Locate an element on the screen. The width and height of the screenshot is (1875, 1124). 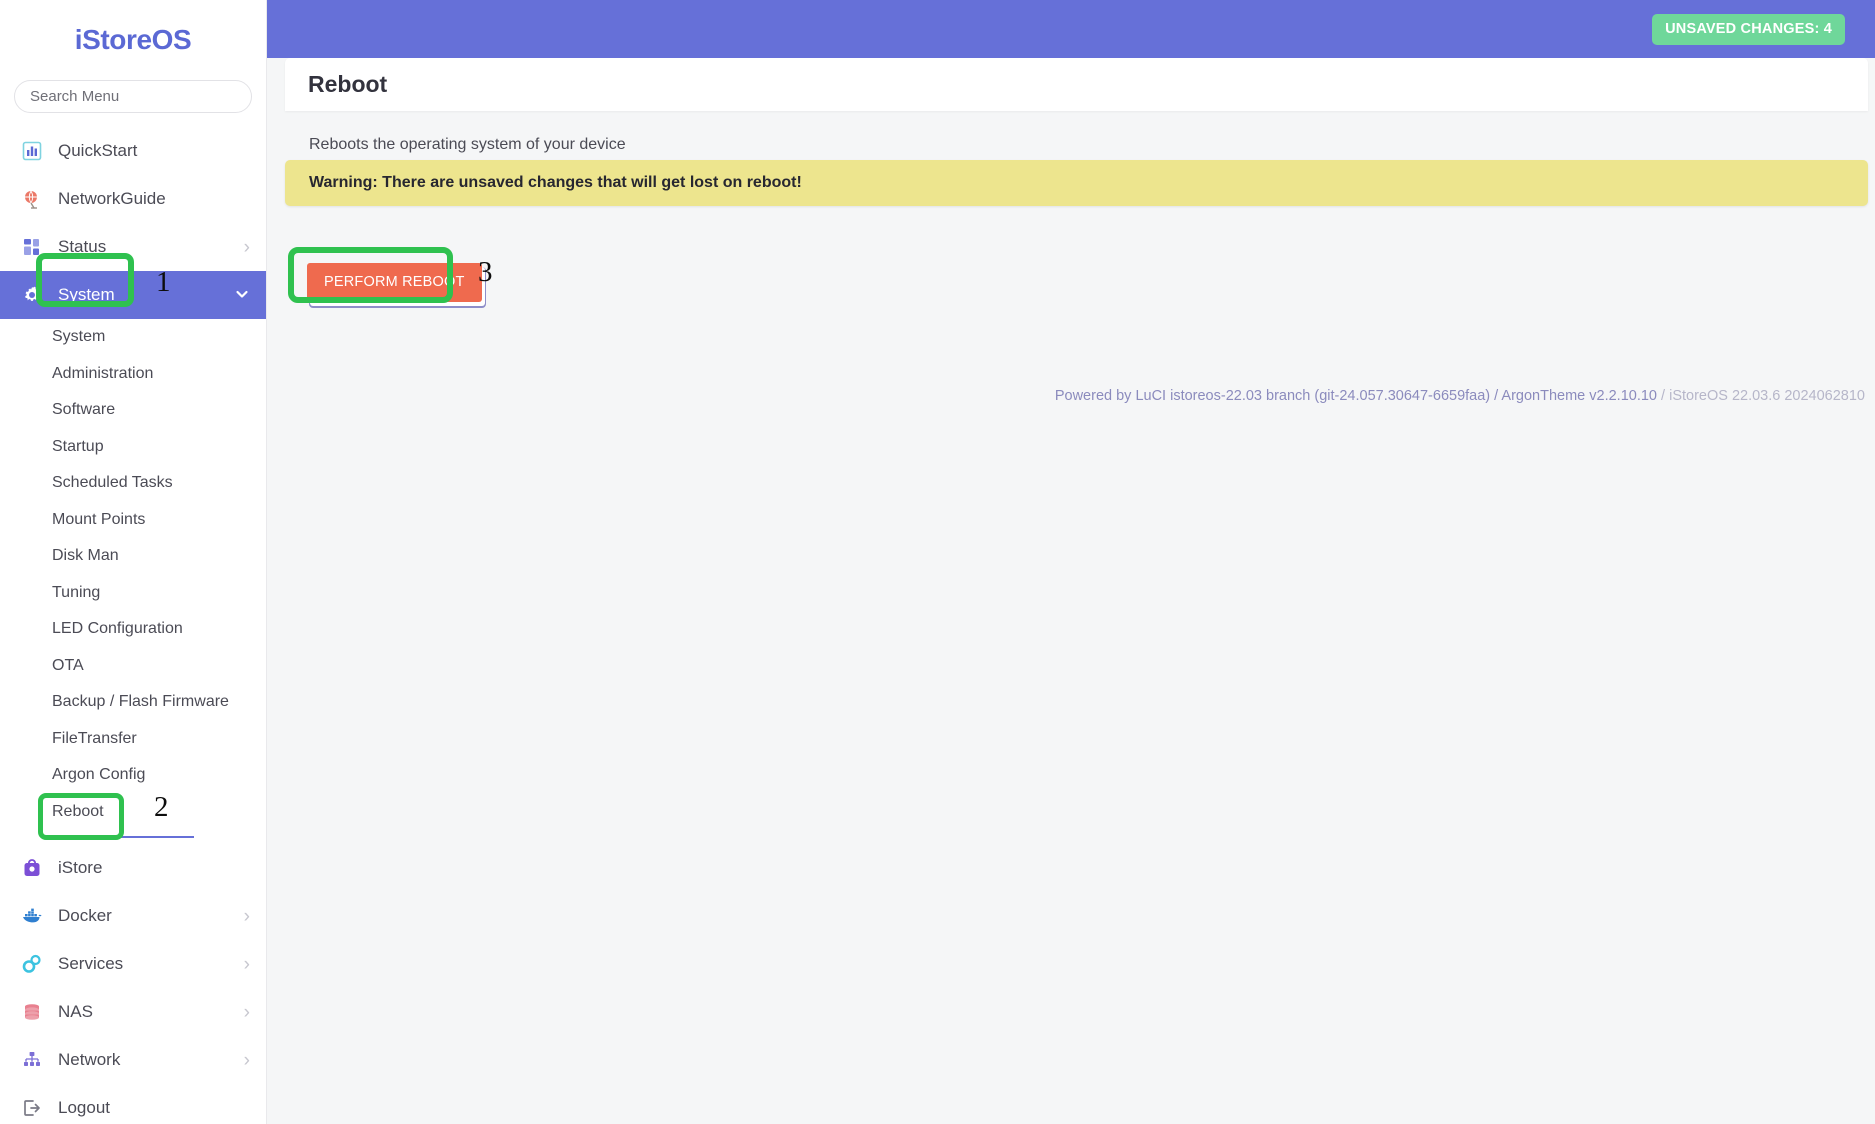
submenu-divider is located at coordinates (123, 837).